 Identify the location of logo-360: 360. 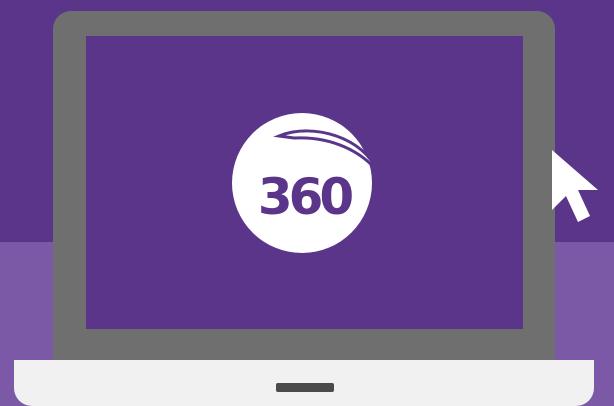
(306, 182).